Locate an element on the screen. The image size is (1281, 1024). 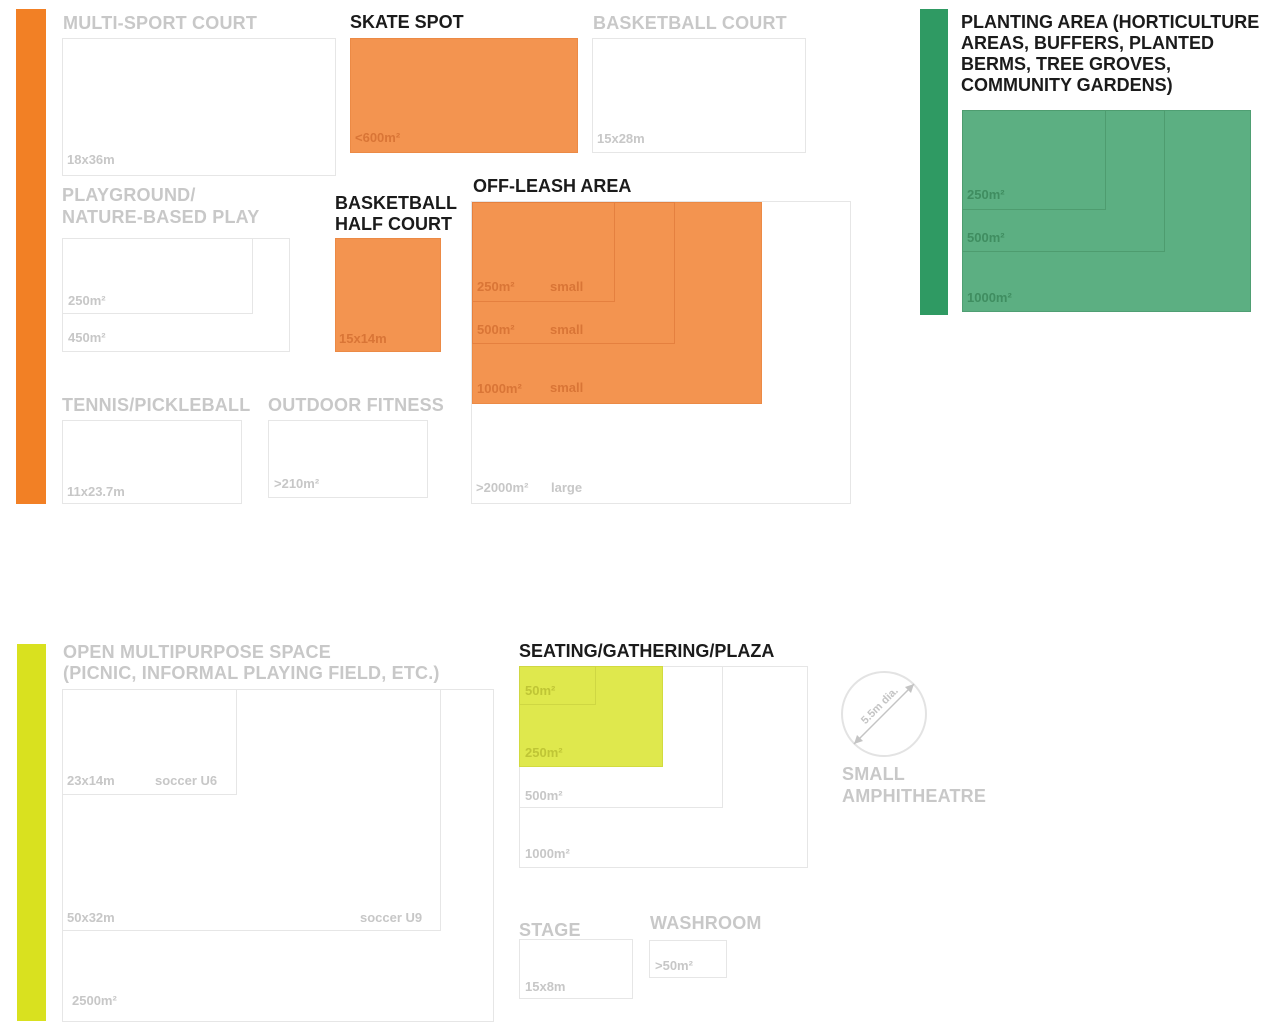
plaza-250-area: 250m² is located at coordinates (544, 752).